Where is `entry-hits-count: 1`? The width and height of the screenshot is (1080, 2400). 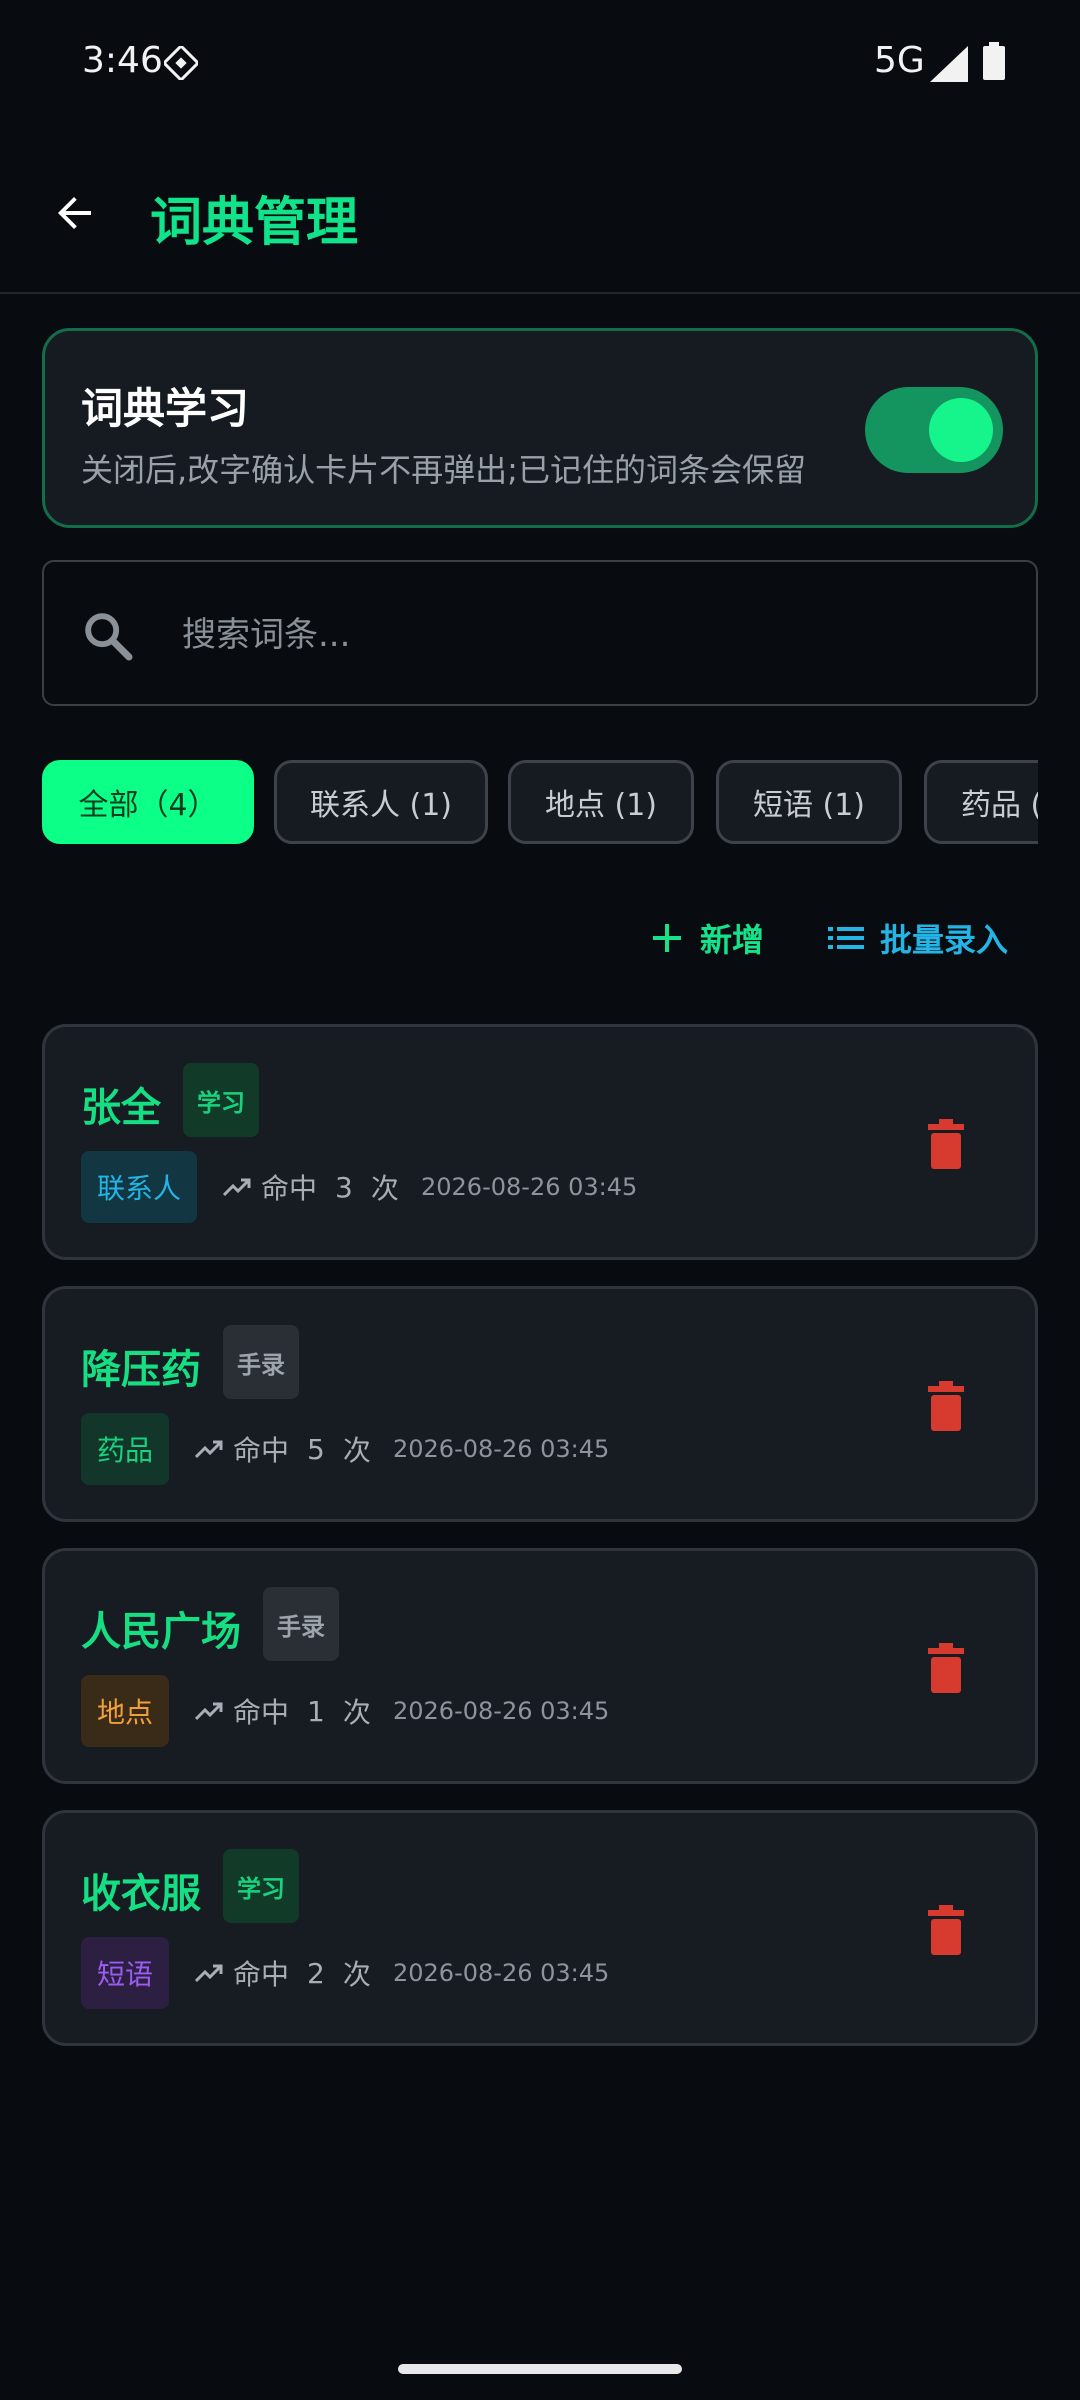
entry-hits-count: 1 is located at coordinates (316, 1711).